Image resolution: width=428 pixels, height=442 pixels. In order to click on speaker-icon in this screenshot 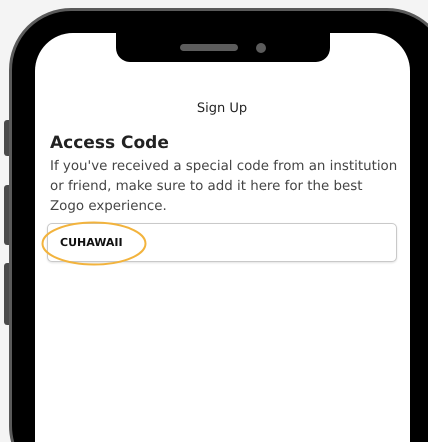, I will do `click(209, 47)`.